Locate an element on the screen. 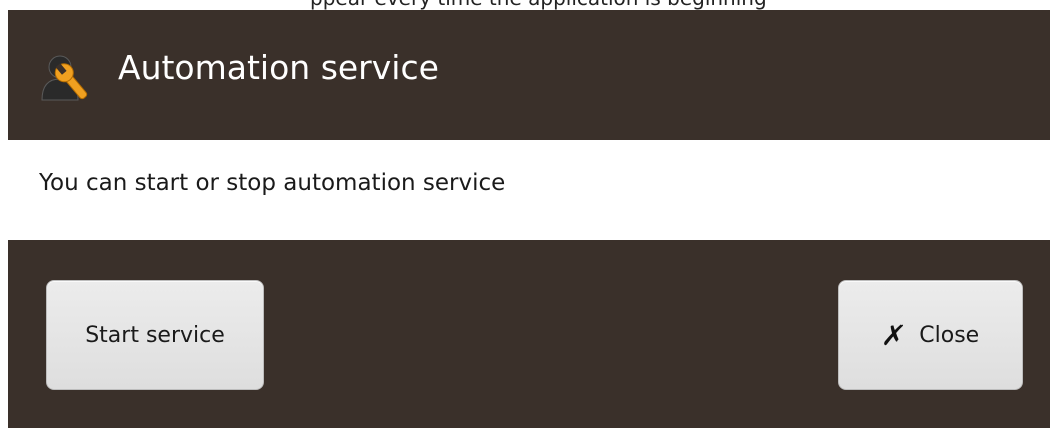  close-button-label: Close is located at coordinates (949, 335).